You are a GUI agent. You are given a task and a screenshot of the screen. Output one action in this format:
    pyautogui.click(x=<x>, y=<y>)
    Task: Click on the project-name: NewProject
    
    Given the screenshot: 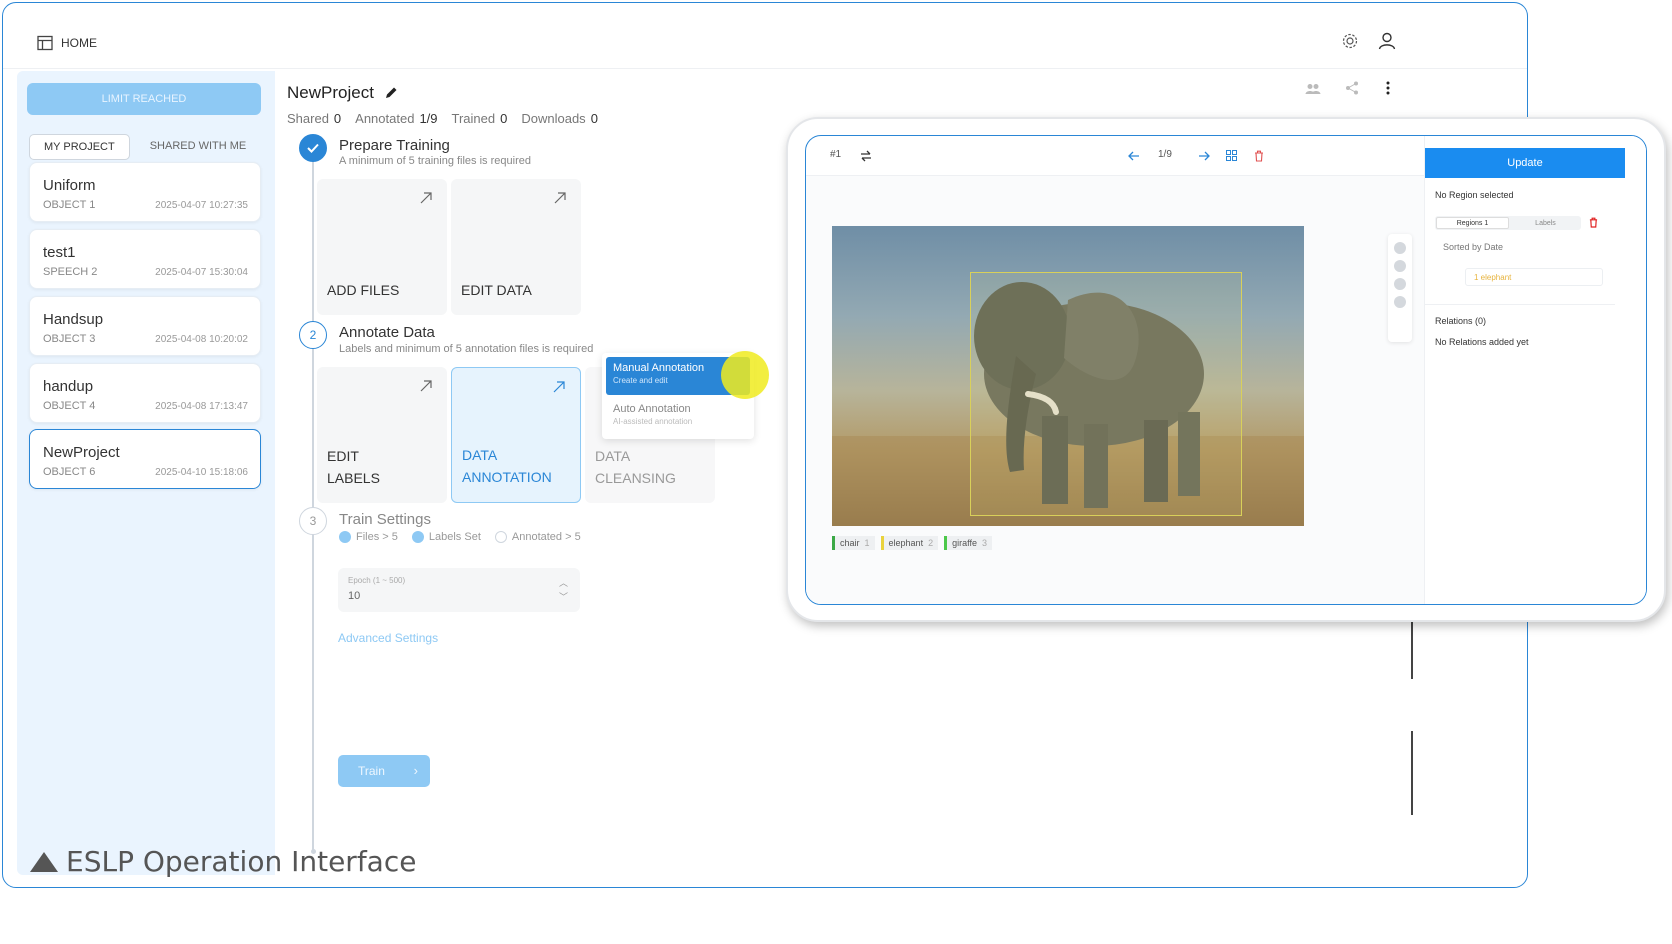 What is the action you would take?
    pyautogui.click(x=81, y=452)
    